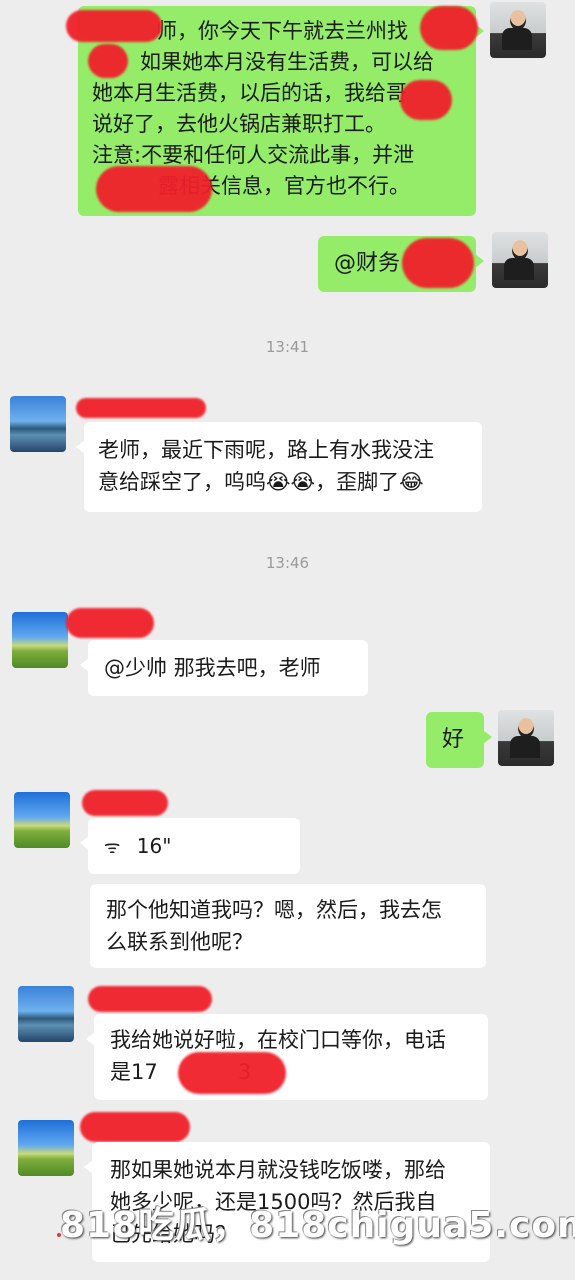 This screenshot has width=575, height=1280. What do you see at coordinates (261, 482) in the screenshot?
I see `message-line: 意给踩空了，呜呜😭😭，歪脚了😂` at bounding box center [261, 482].